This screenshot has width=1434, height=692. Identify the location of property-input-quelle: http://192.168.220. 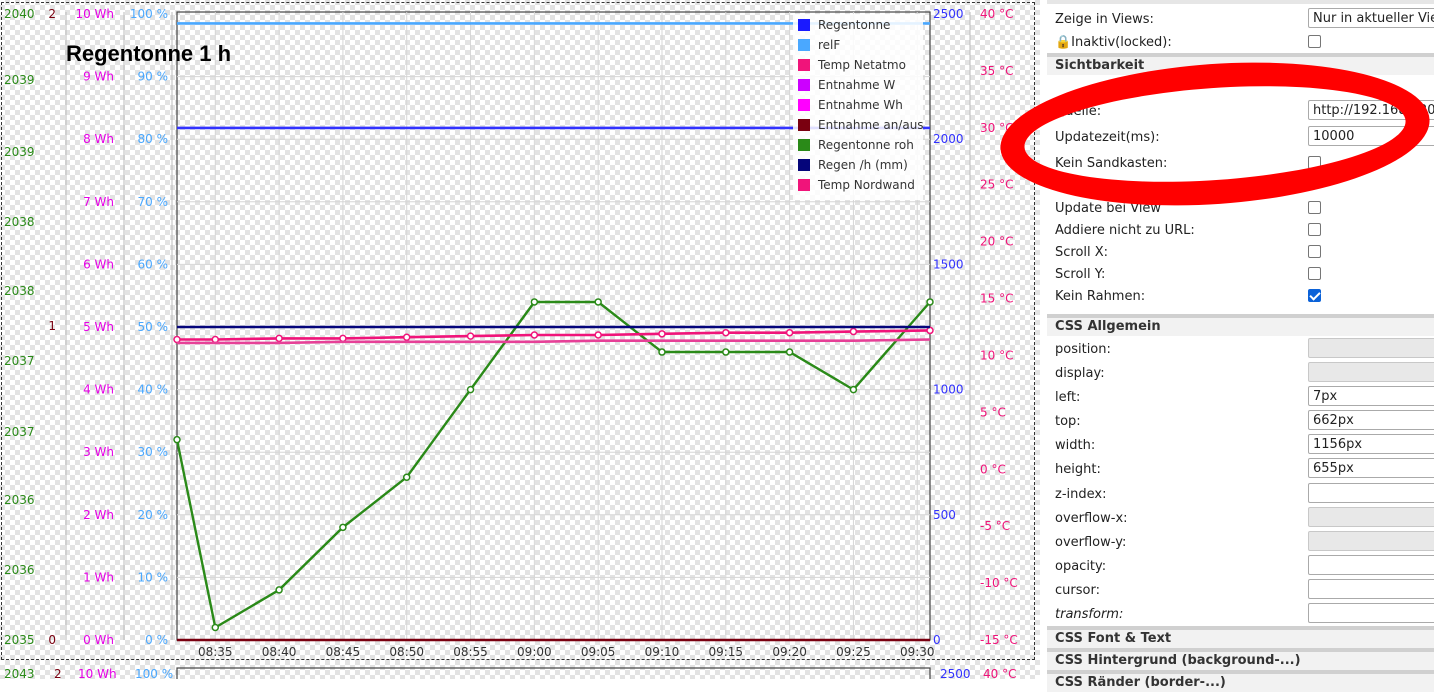
(1371, 110).